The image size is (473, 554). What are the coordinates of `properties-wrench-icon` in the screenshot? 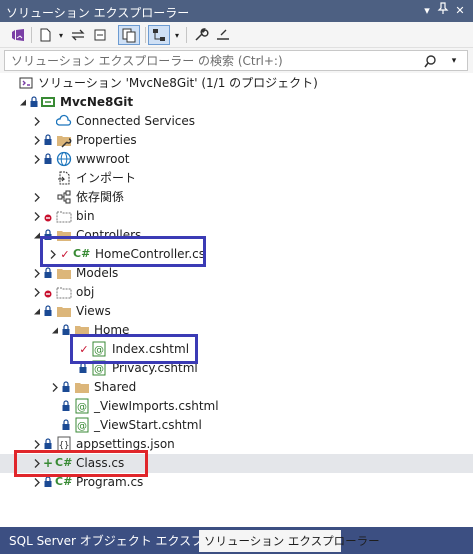 It's located at (201, 35).